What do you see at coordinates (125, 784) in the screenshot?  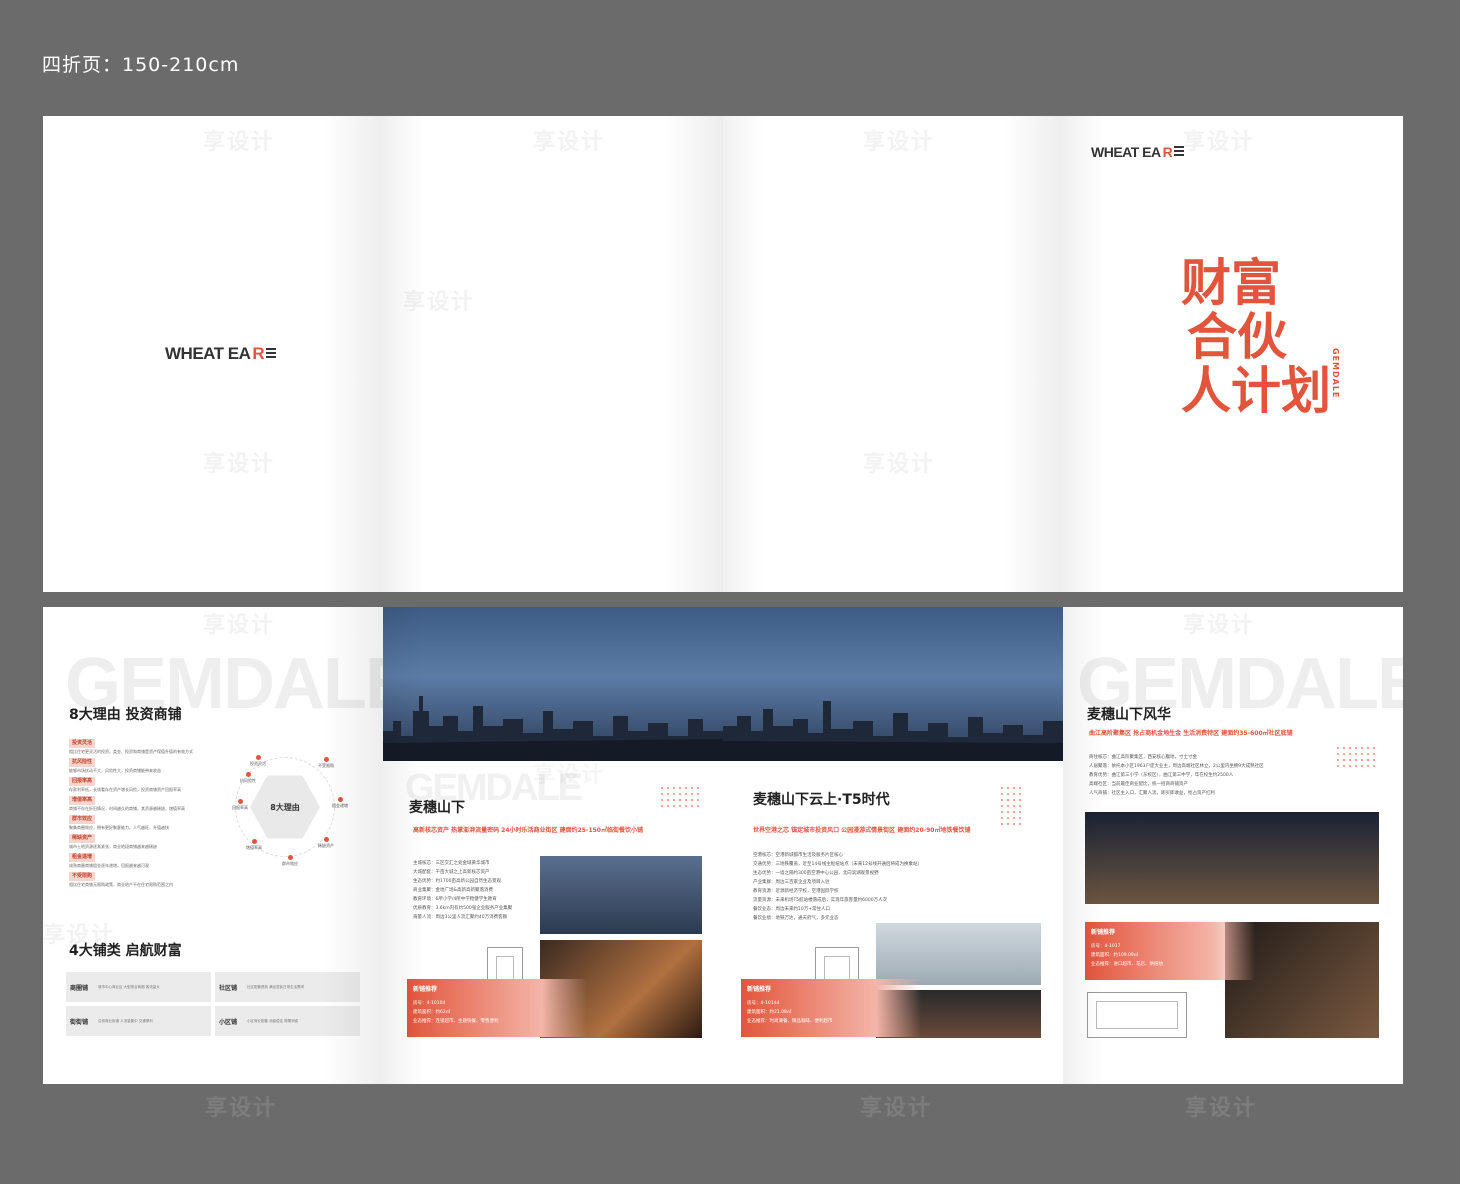 I see `reason-item: 回报率高 存款利率低，长线看存在资产增长风险，投资商铺资产回报率高` at bounding box center [125, 784].